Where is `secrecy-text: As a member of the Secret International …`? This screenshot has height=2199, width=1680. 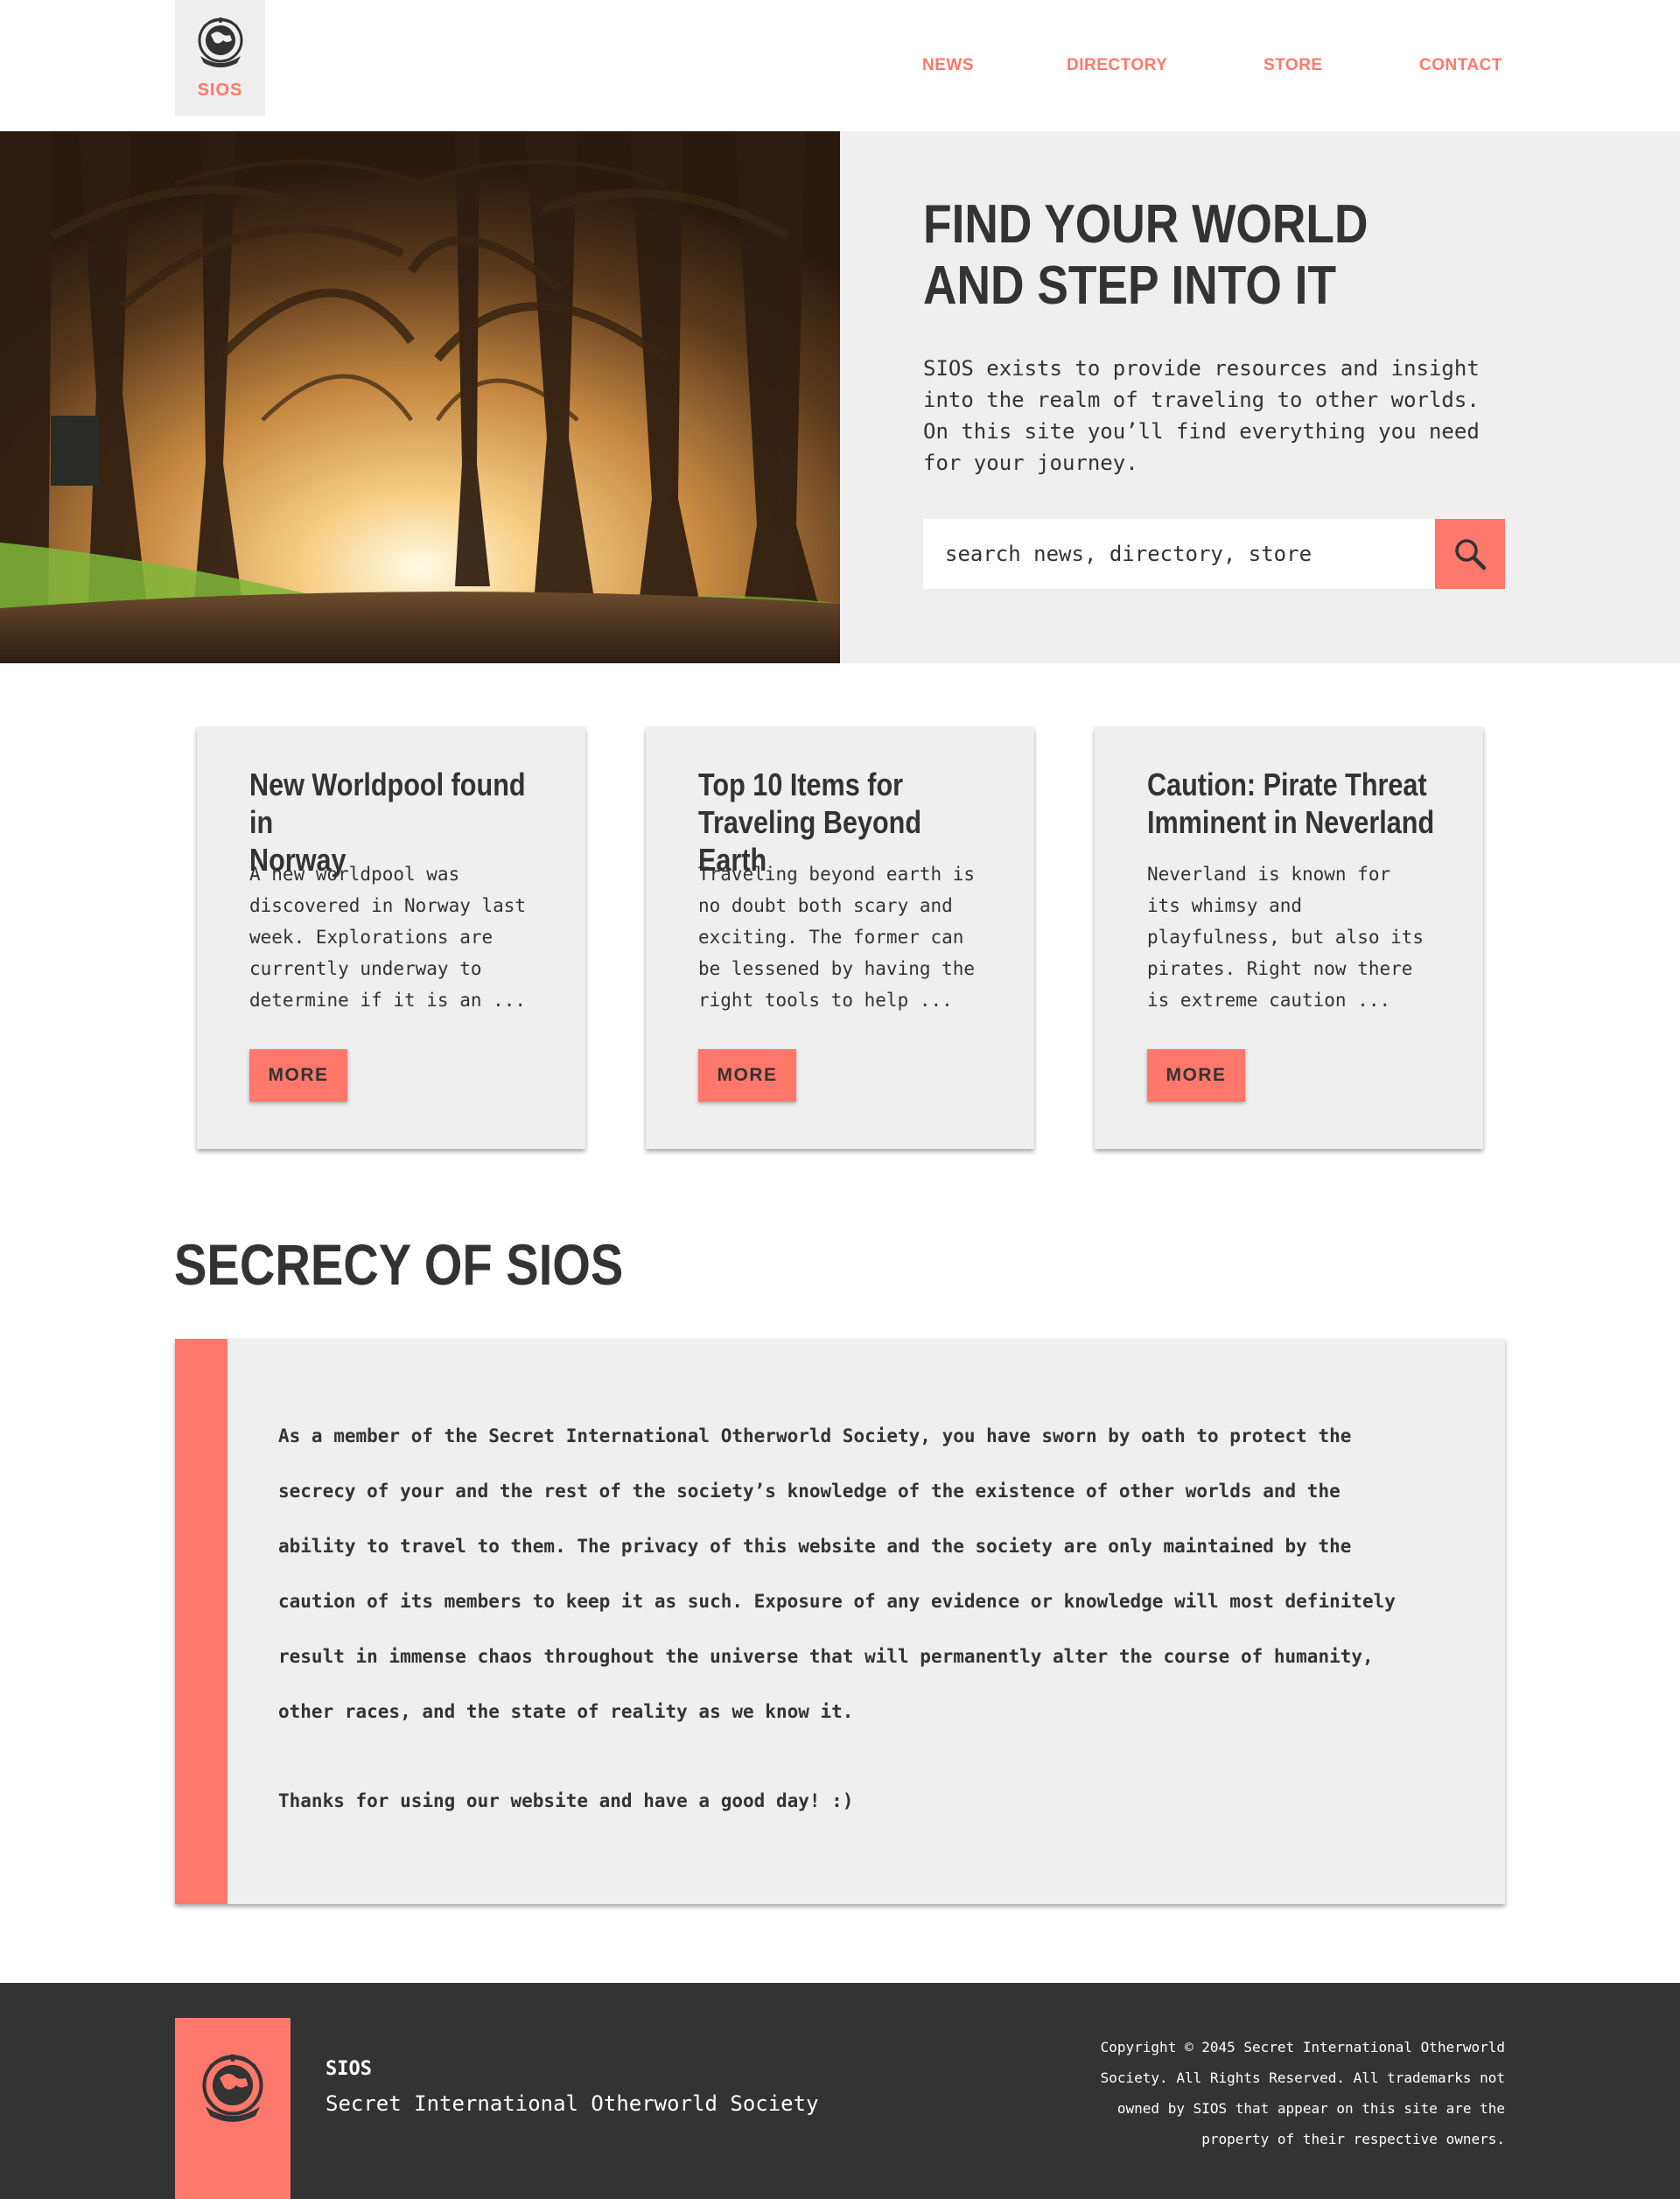
secrecy-text: As a member of the Secret International … is located at coordinates (860, 1574).